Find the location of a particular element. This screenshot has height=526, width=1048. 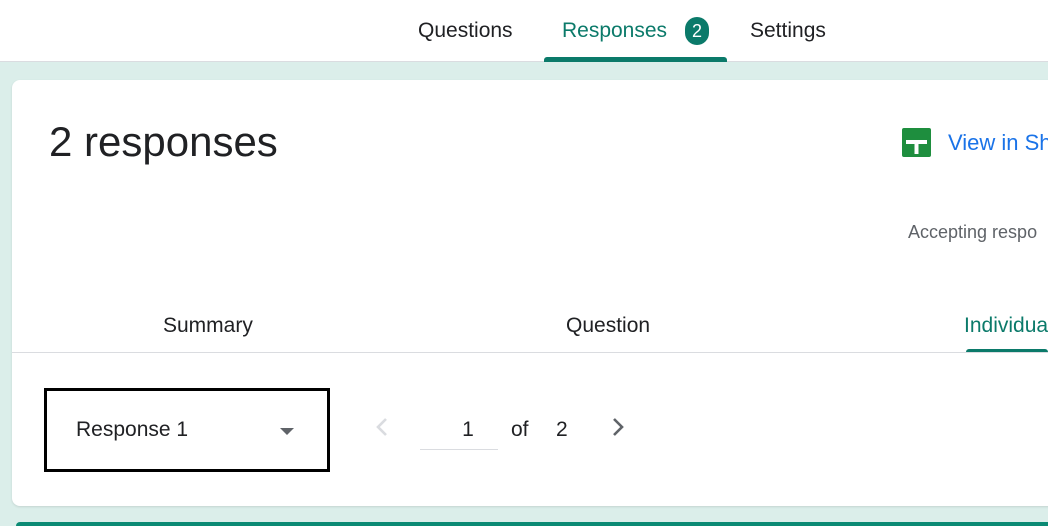

page-of-label: of is located at coordinates (520, 429).